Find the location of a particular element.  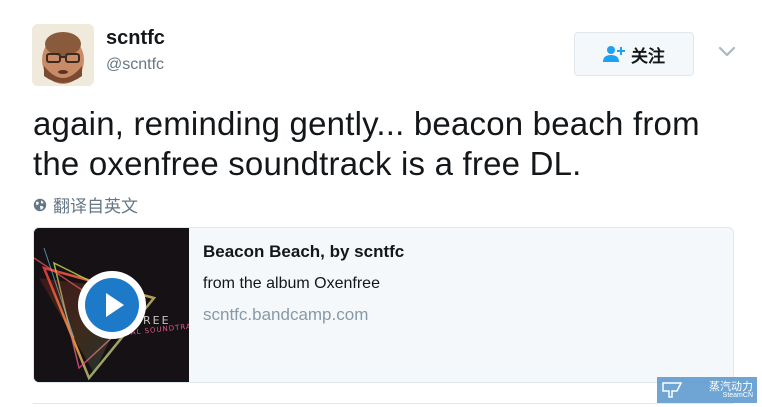

translate-label: 翻译自英文 is located at coordinates (95, 207).